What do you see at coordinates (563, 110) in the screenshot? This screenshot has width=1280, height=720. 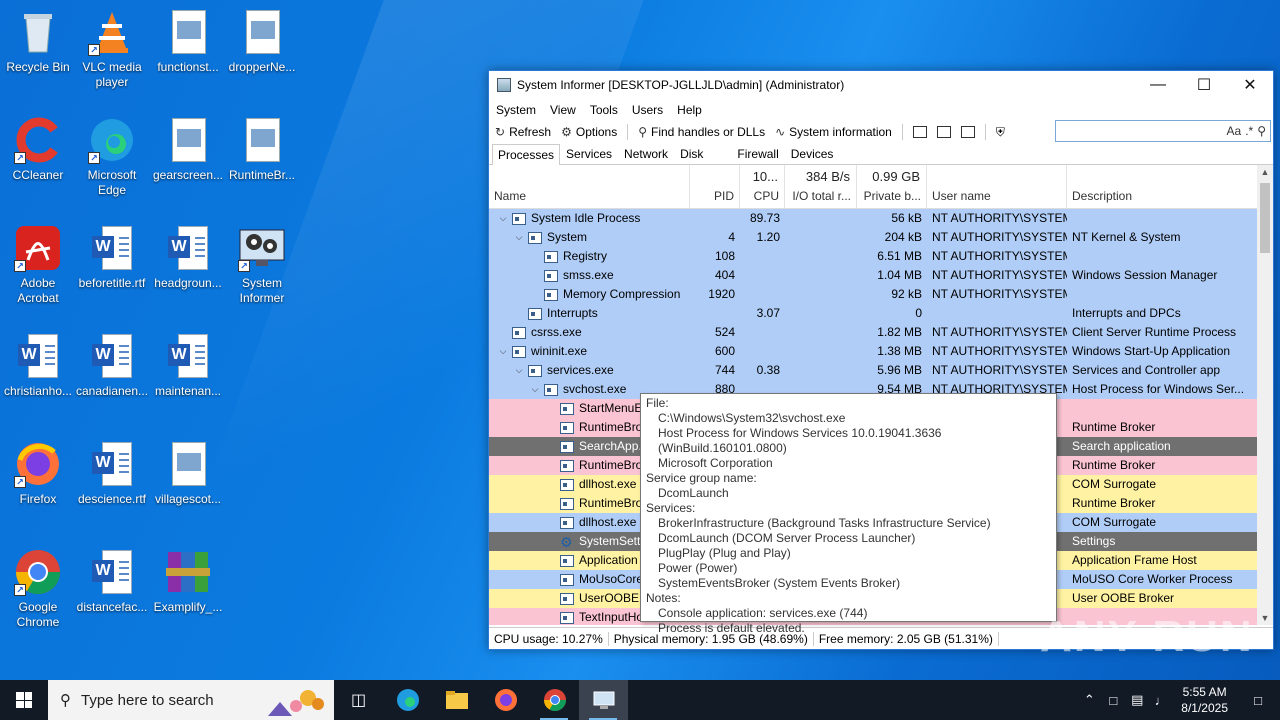 I see `menu-view: View` at bounding box center [563, 110].